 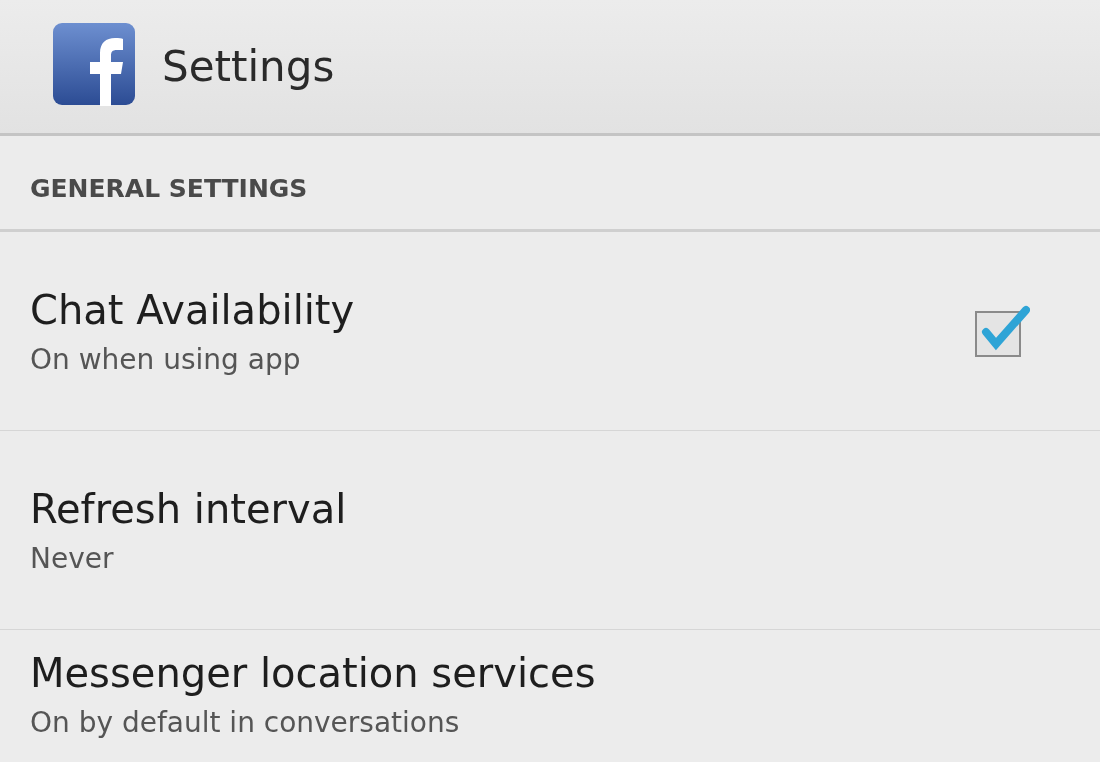 I want to click on screen-title: Settings, so click(x=248, y=66).